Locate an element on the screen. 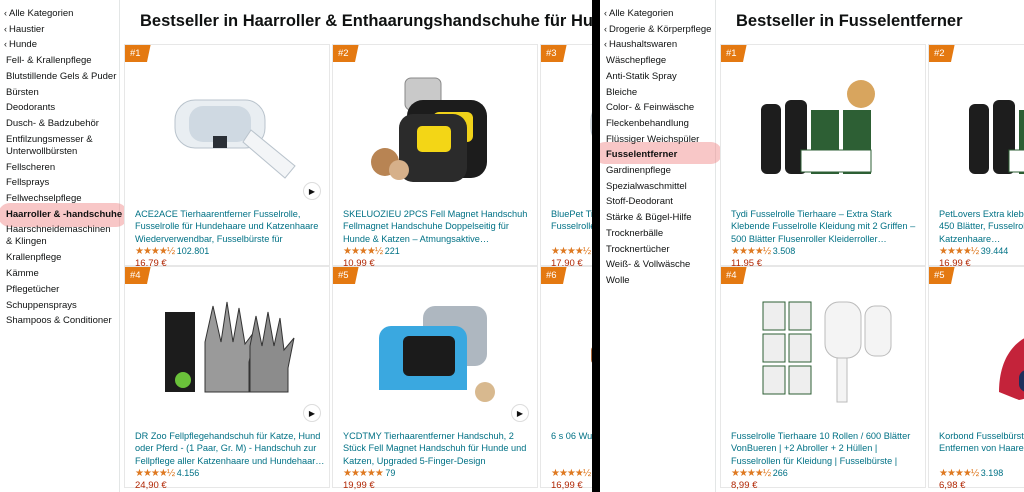 This screenshot has width=1024, height=492. sidebar-item: Trocknerbälle is located at coordinates (659, 234).